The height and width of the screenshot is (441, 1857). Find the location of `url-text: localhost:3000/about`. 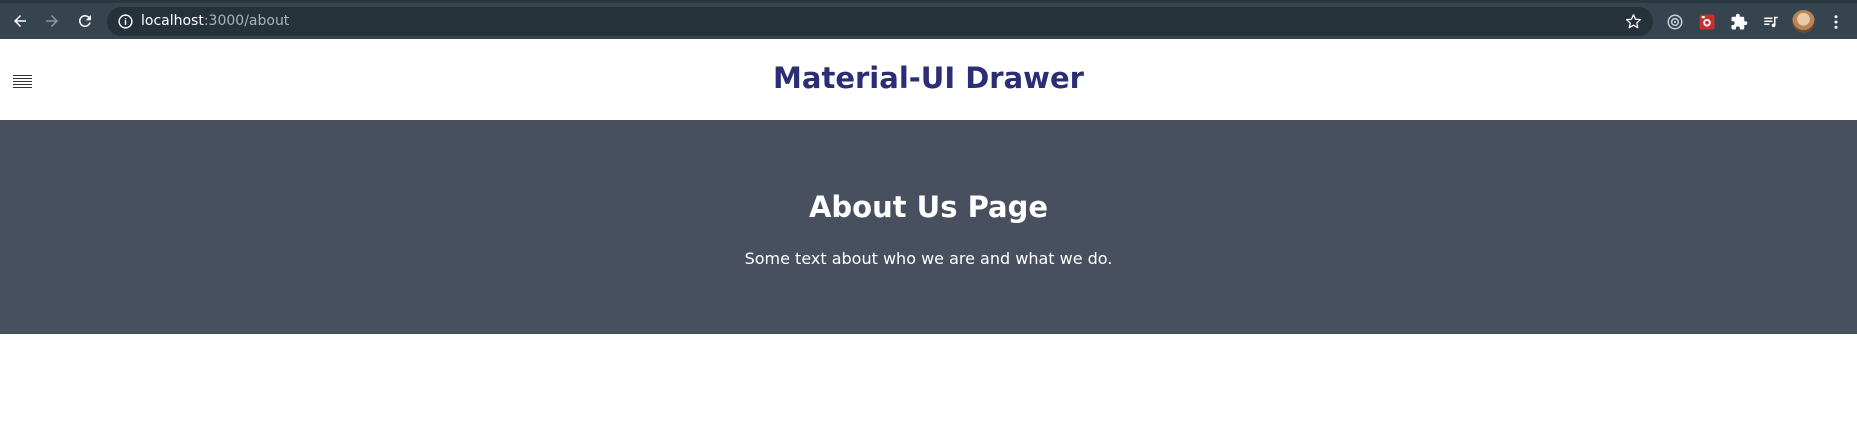

url-text: localhost:3000/about is located at coordinates (215, 21).